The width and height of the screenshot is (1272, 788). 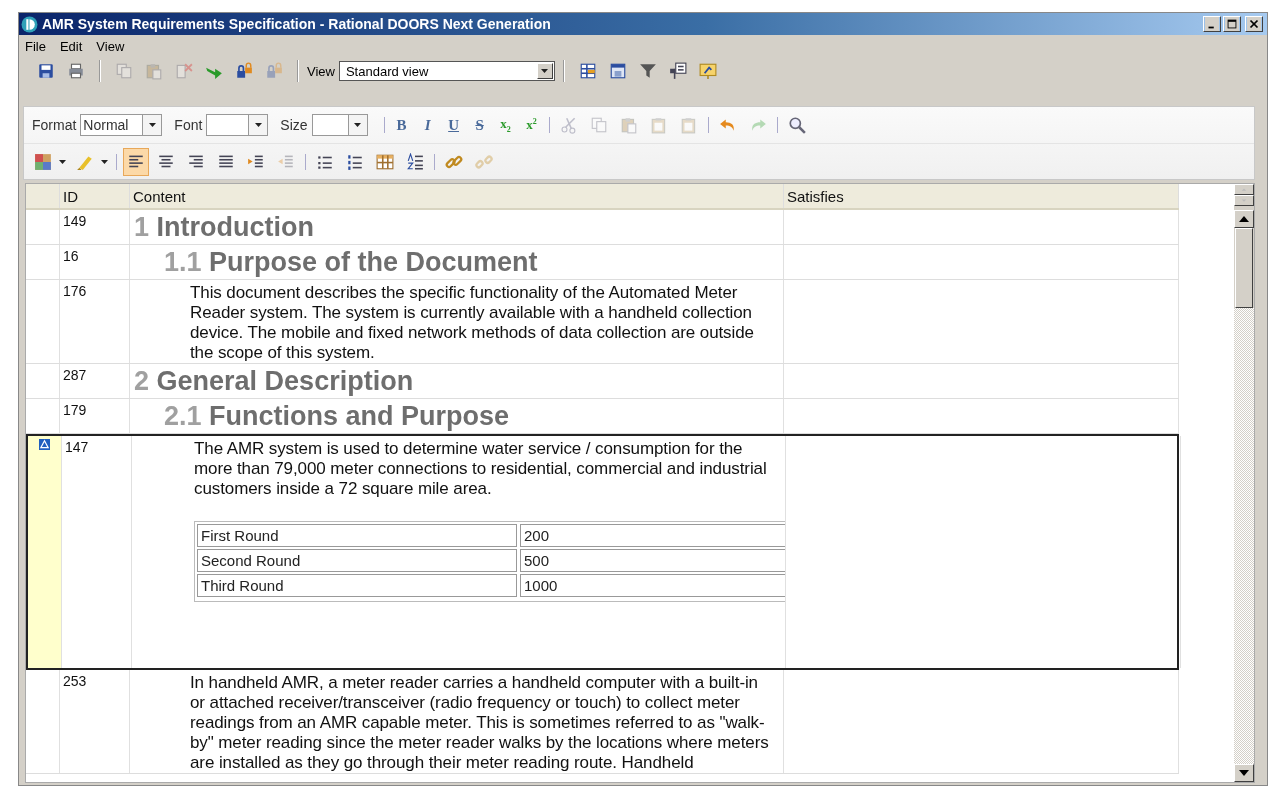 What do you see at coordinates (617, 71) in the screenshot?
I see `window-icon` at bounding box center [617, 71].